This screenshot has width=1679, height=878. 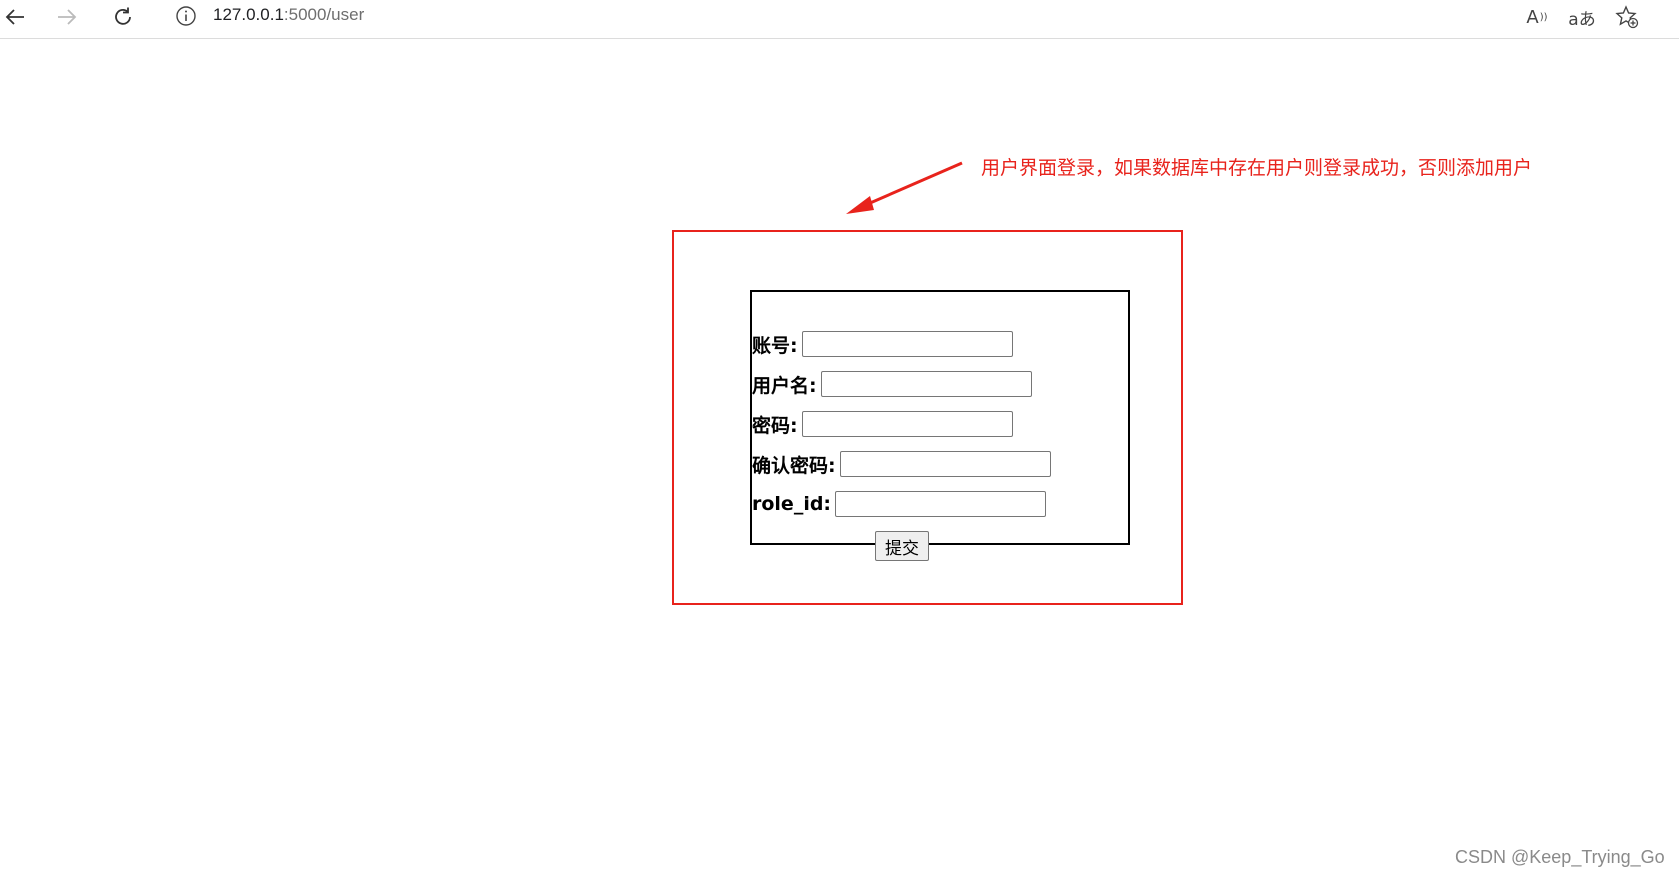 I want to click on address-bar: 127.0.0.1:5000/user, so click(x=903, y=16).